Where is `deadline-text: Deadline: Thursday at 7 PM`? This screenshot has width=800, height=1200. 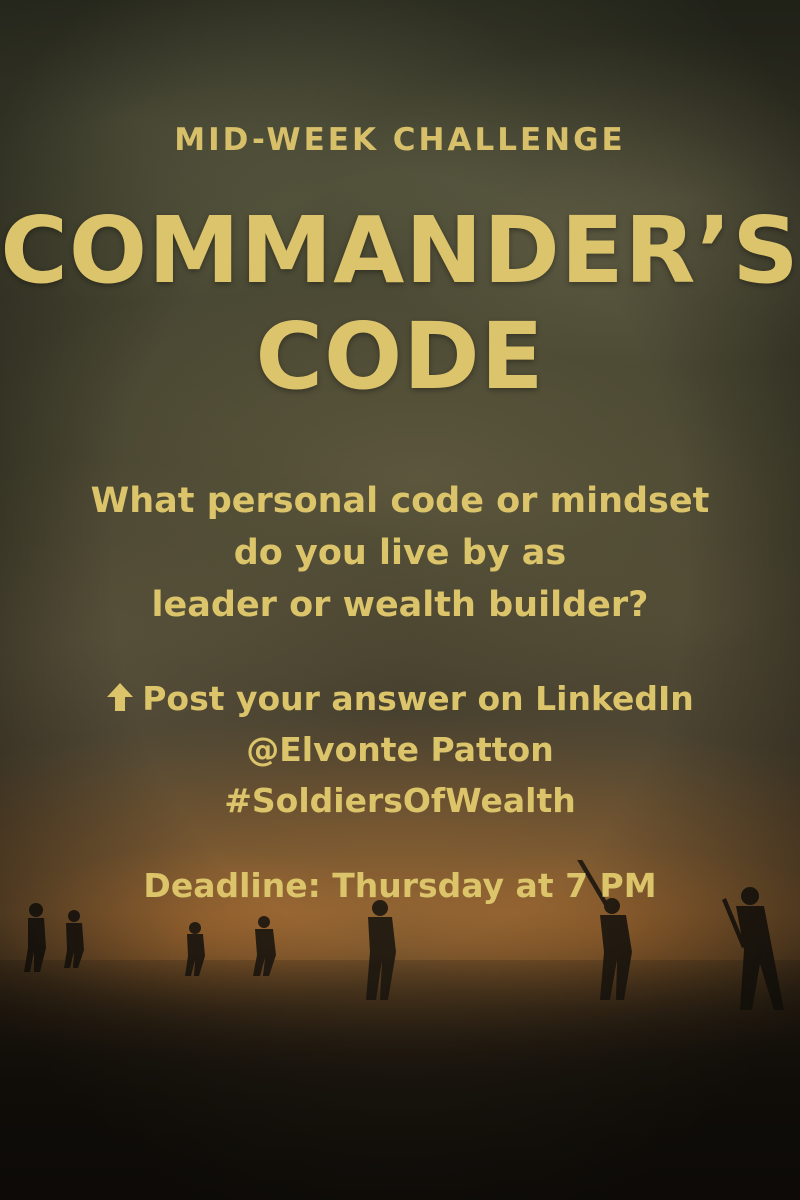
deadline-text: Deadline: Thursday at 7 PM is located at coordinates (400, 885).